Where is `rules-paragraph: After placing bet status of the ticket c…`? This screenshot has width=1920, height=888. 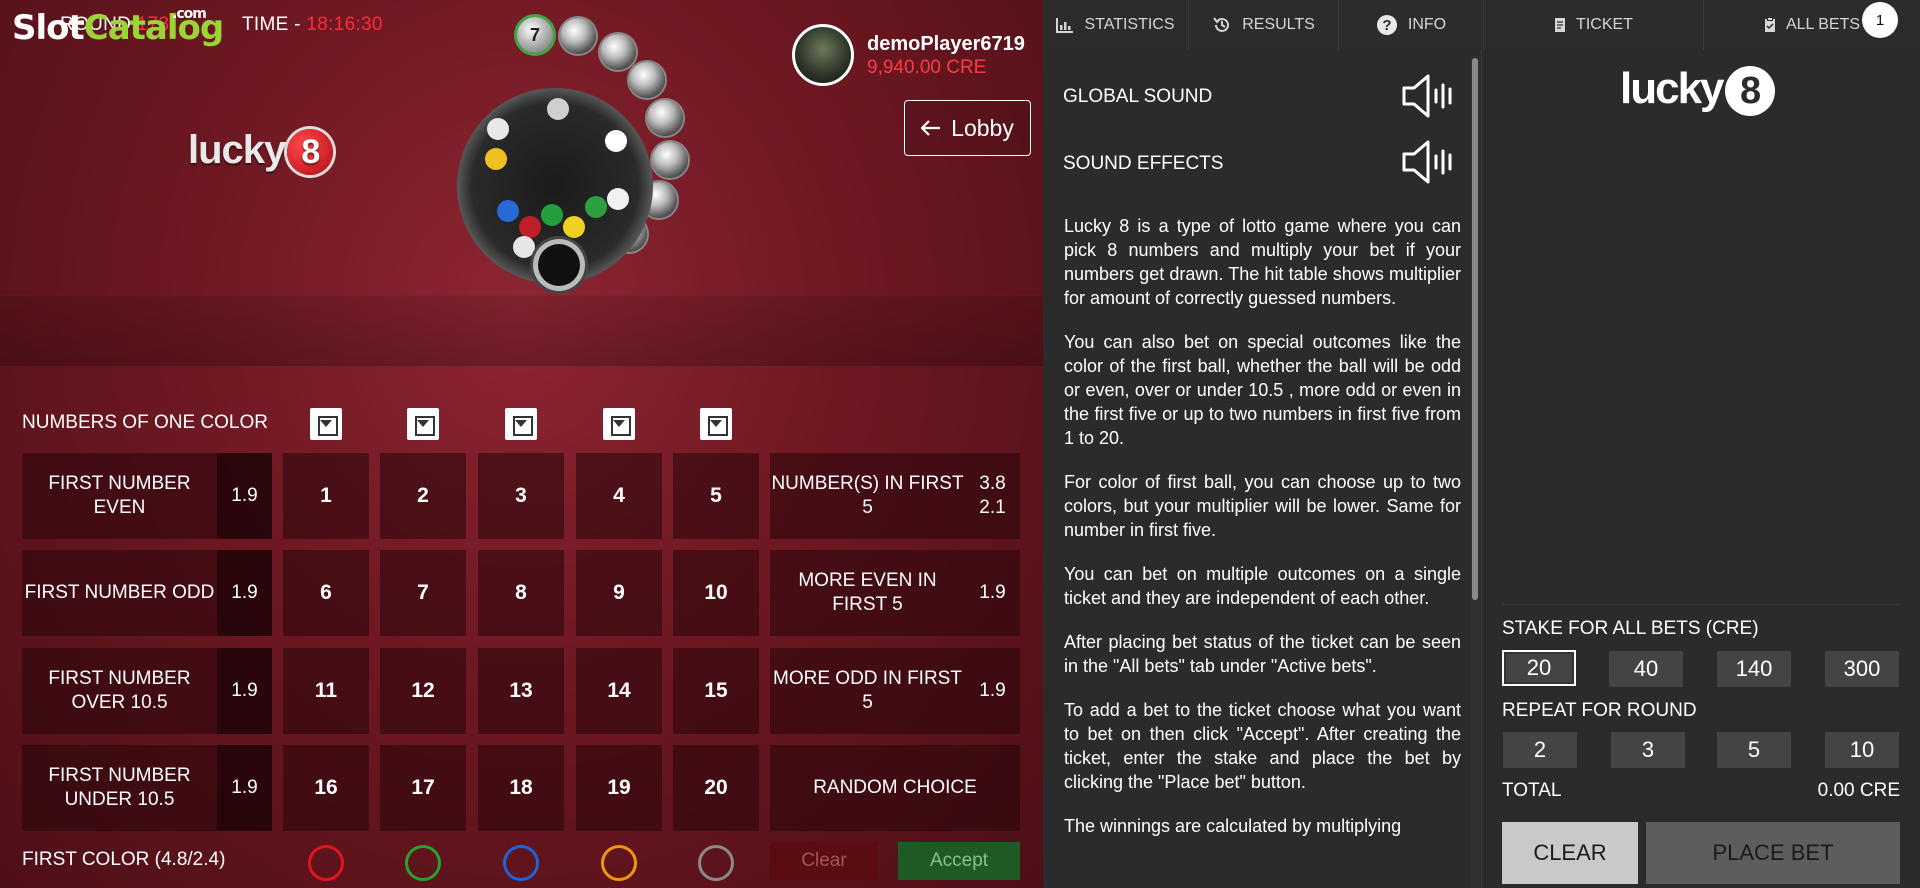
rules-paragraph: After placing bet status of the ticket c… is located at coordinates (1262, 654).